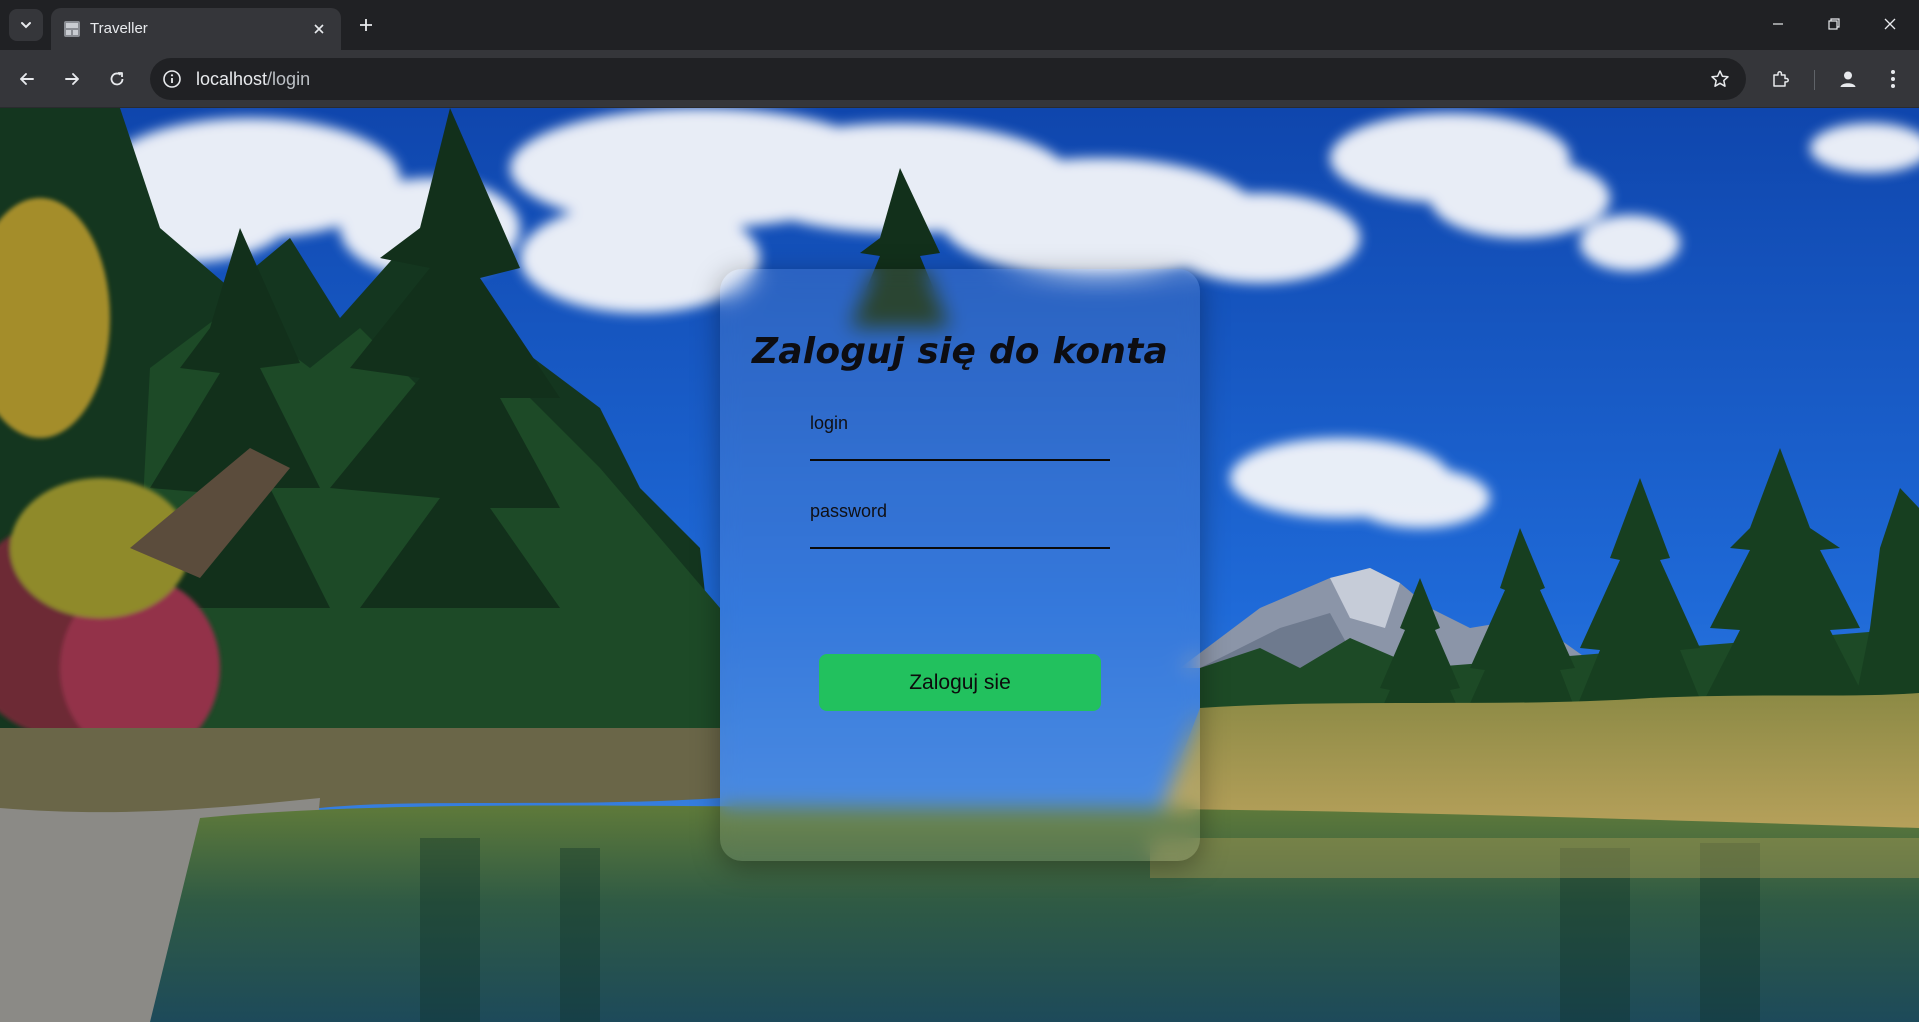 This screenshot has width=1919, height=1022. Describe the element at coordinates (959, 25) in the screenshot. I see `tab-strip: Traveller` at that location.